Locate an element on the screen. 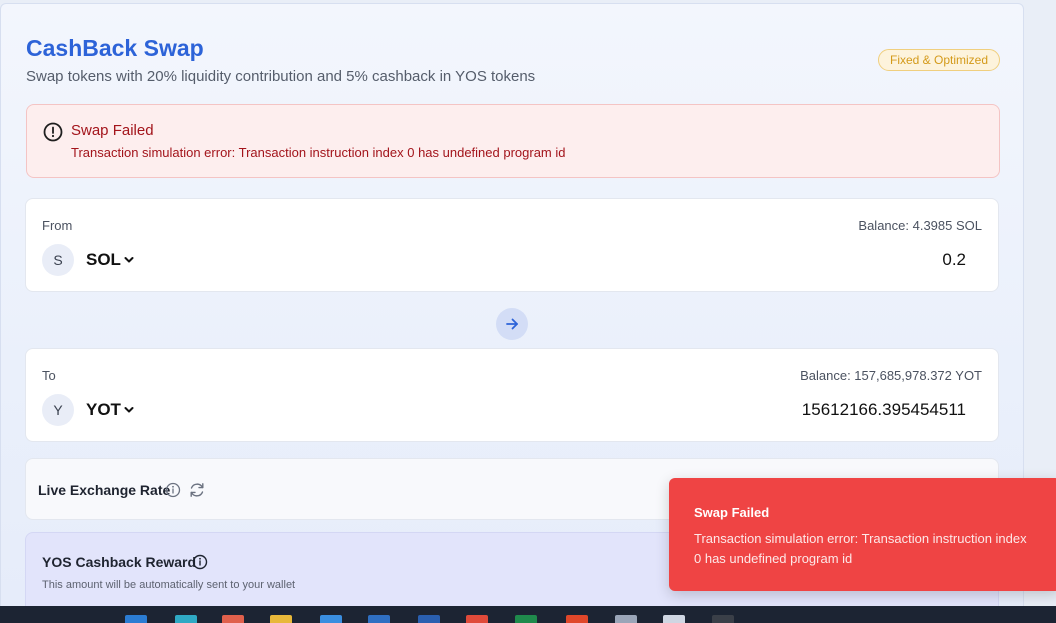  toast-message: Transaction simulation error is located at coordinates (860, 548).